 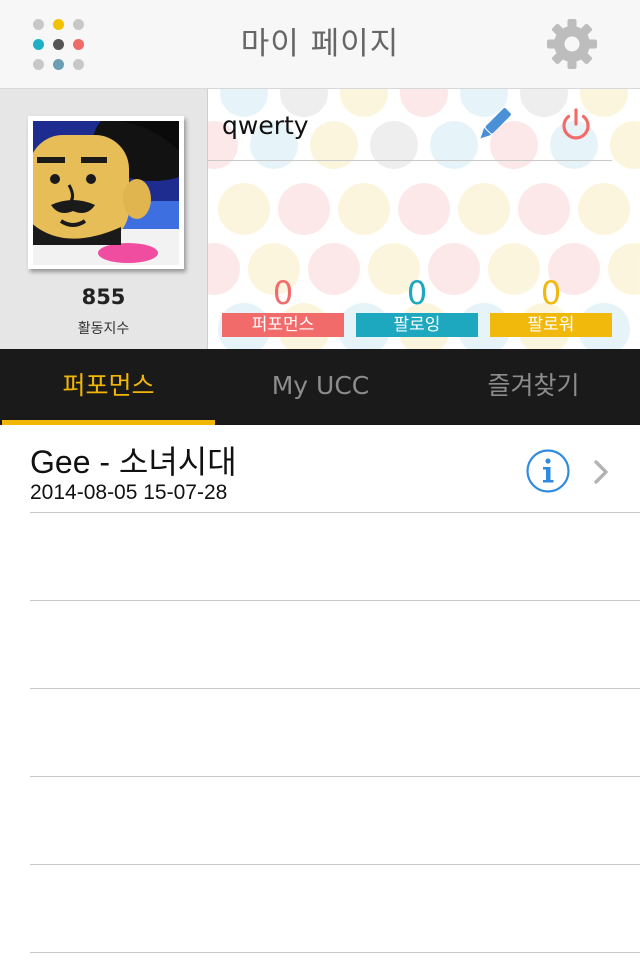 I want to click on username: qwerty, so click(x=265, y=125).